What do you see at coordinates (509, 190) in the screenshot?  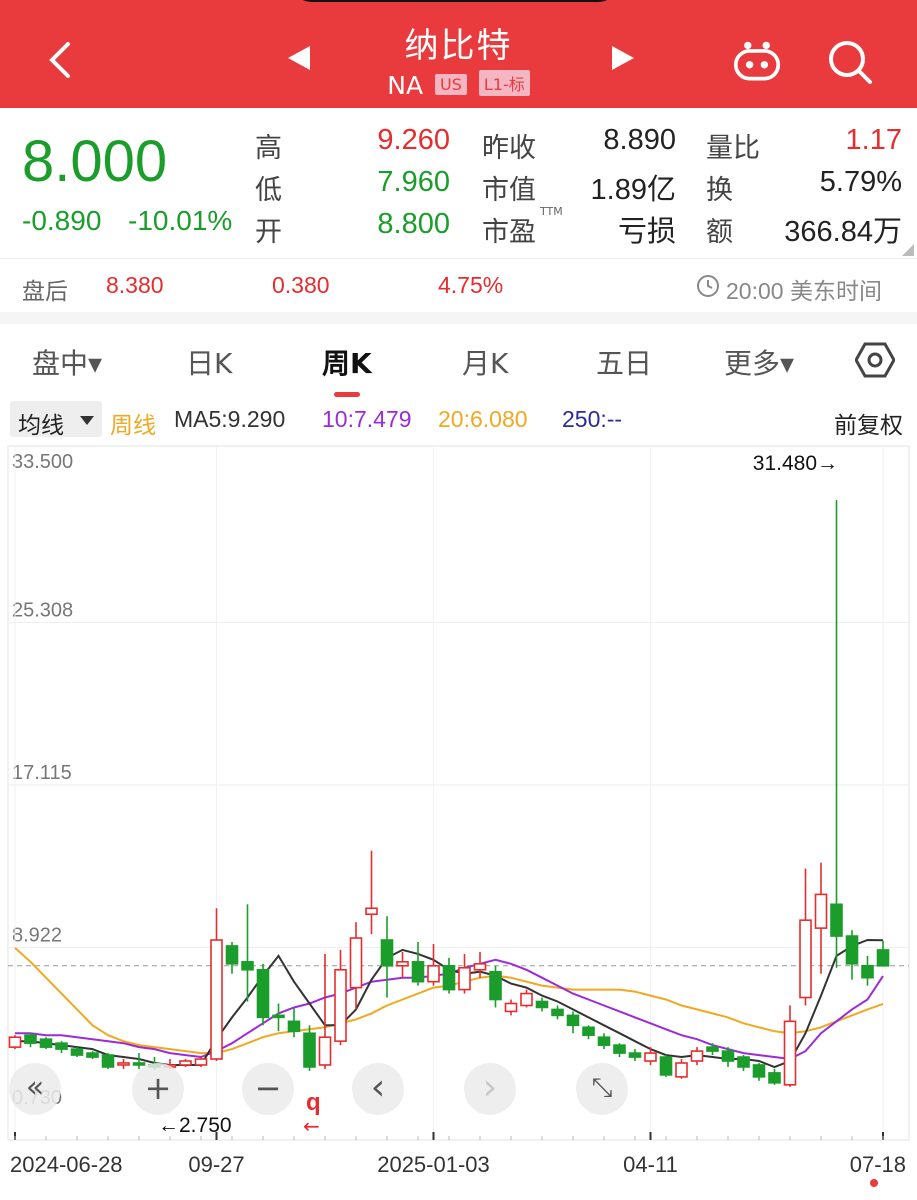 I see `market-cap-label: 市值` at bounding box center [509, 190].